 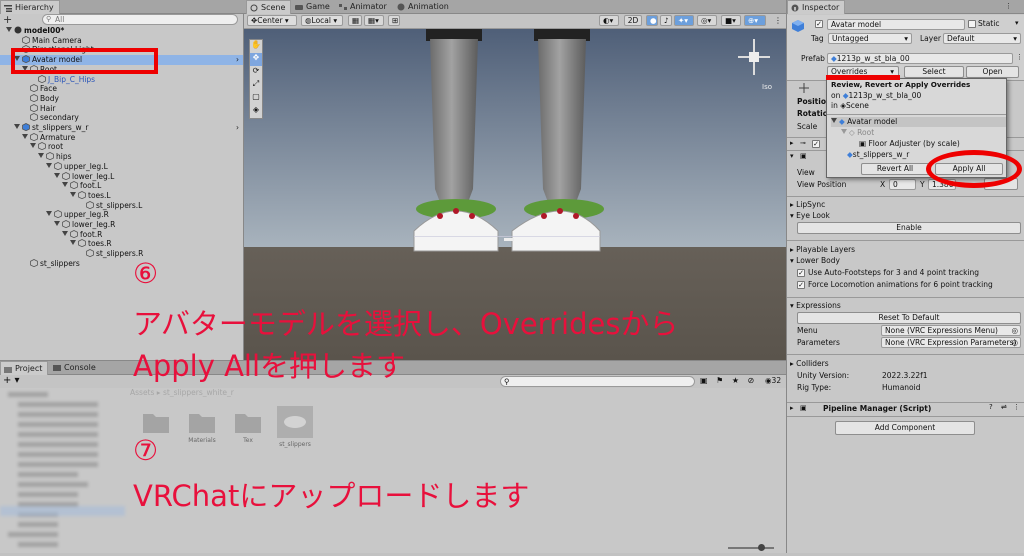 What do you see at coordinates (684, 20) in the screenshot?
I see `effects-toggle: ✦▾` at bounding box center [684, 20].